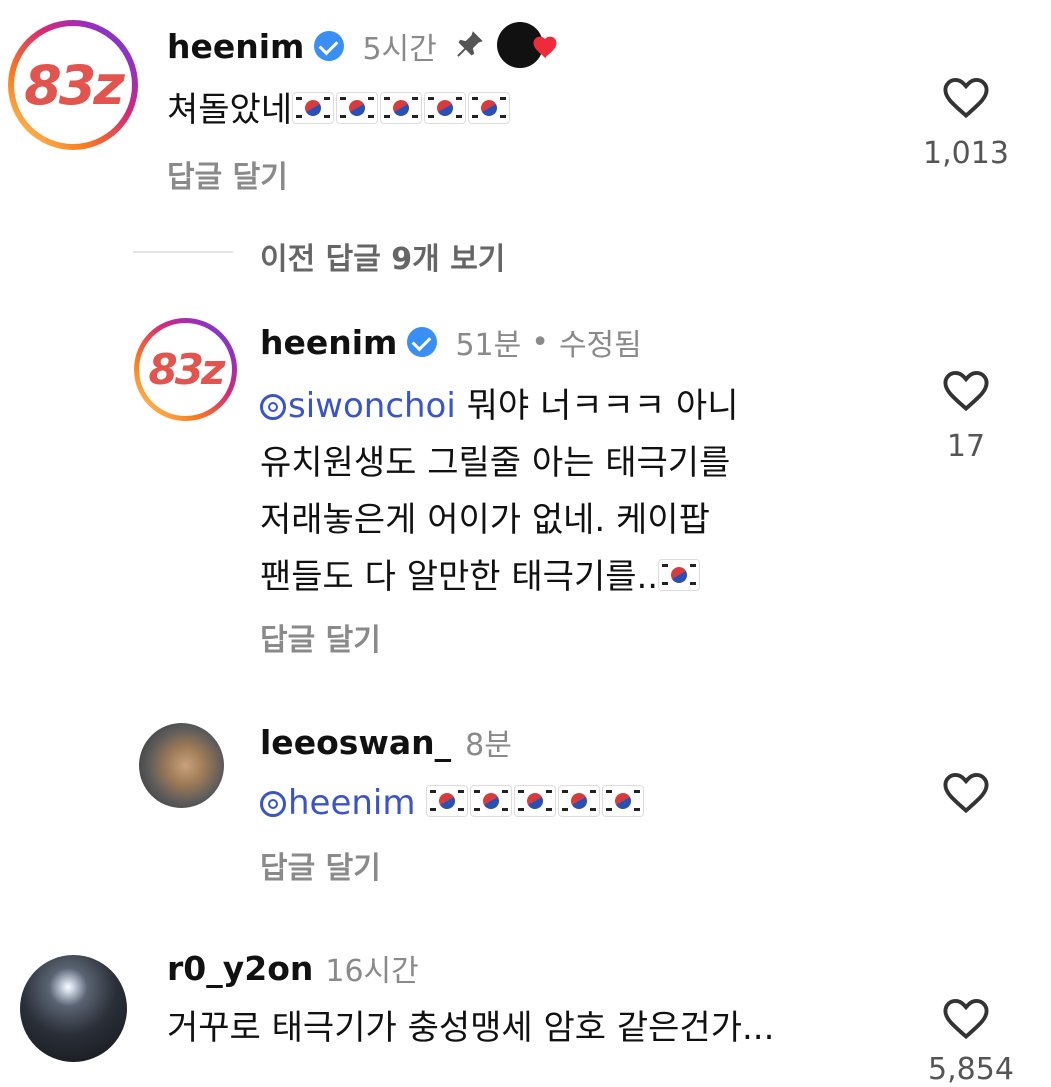  I want to click on comment-header: r0_y2on 16시간, so click(293, 968).